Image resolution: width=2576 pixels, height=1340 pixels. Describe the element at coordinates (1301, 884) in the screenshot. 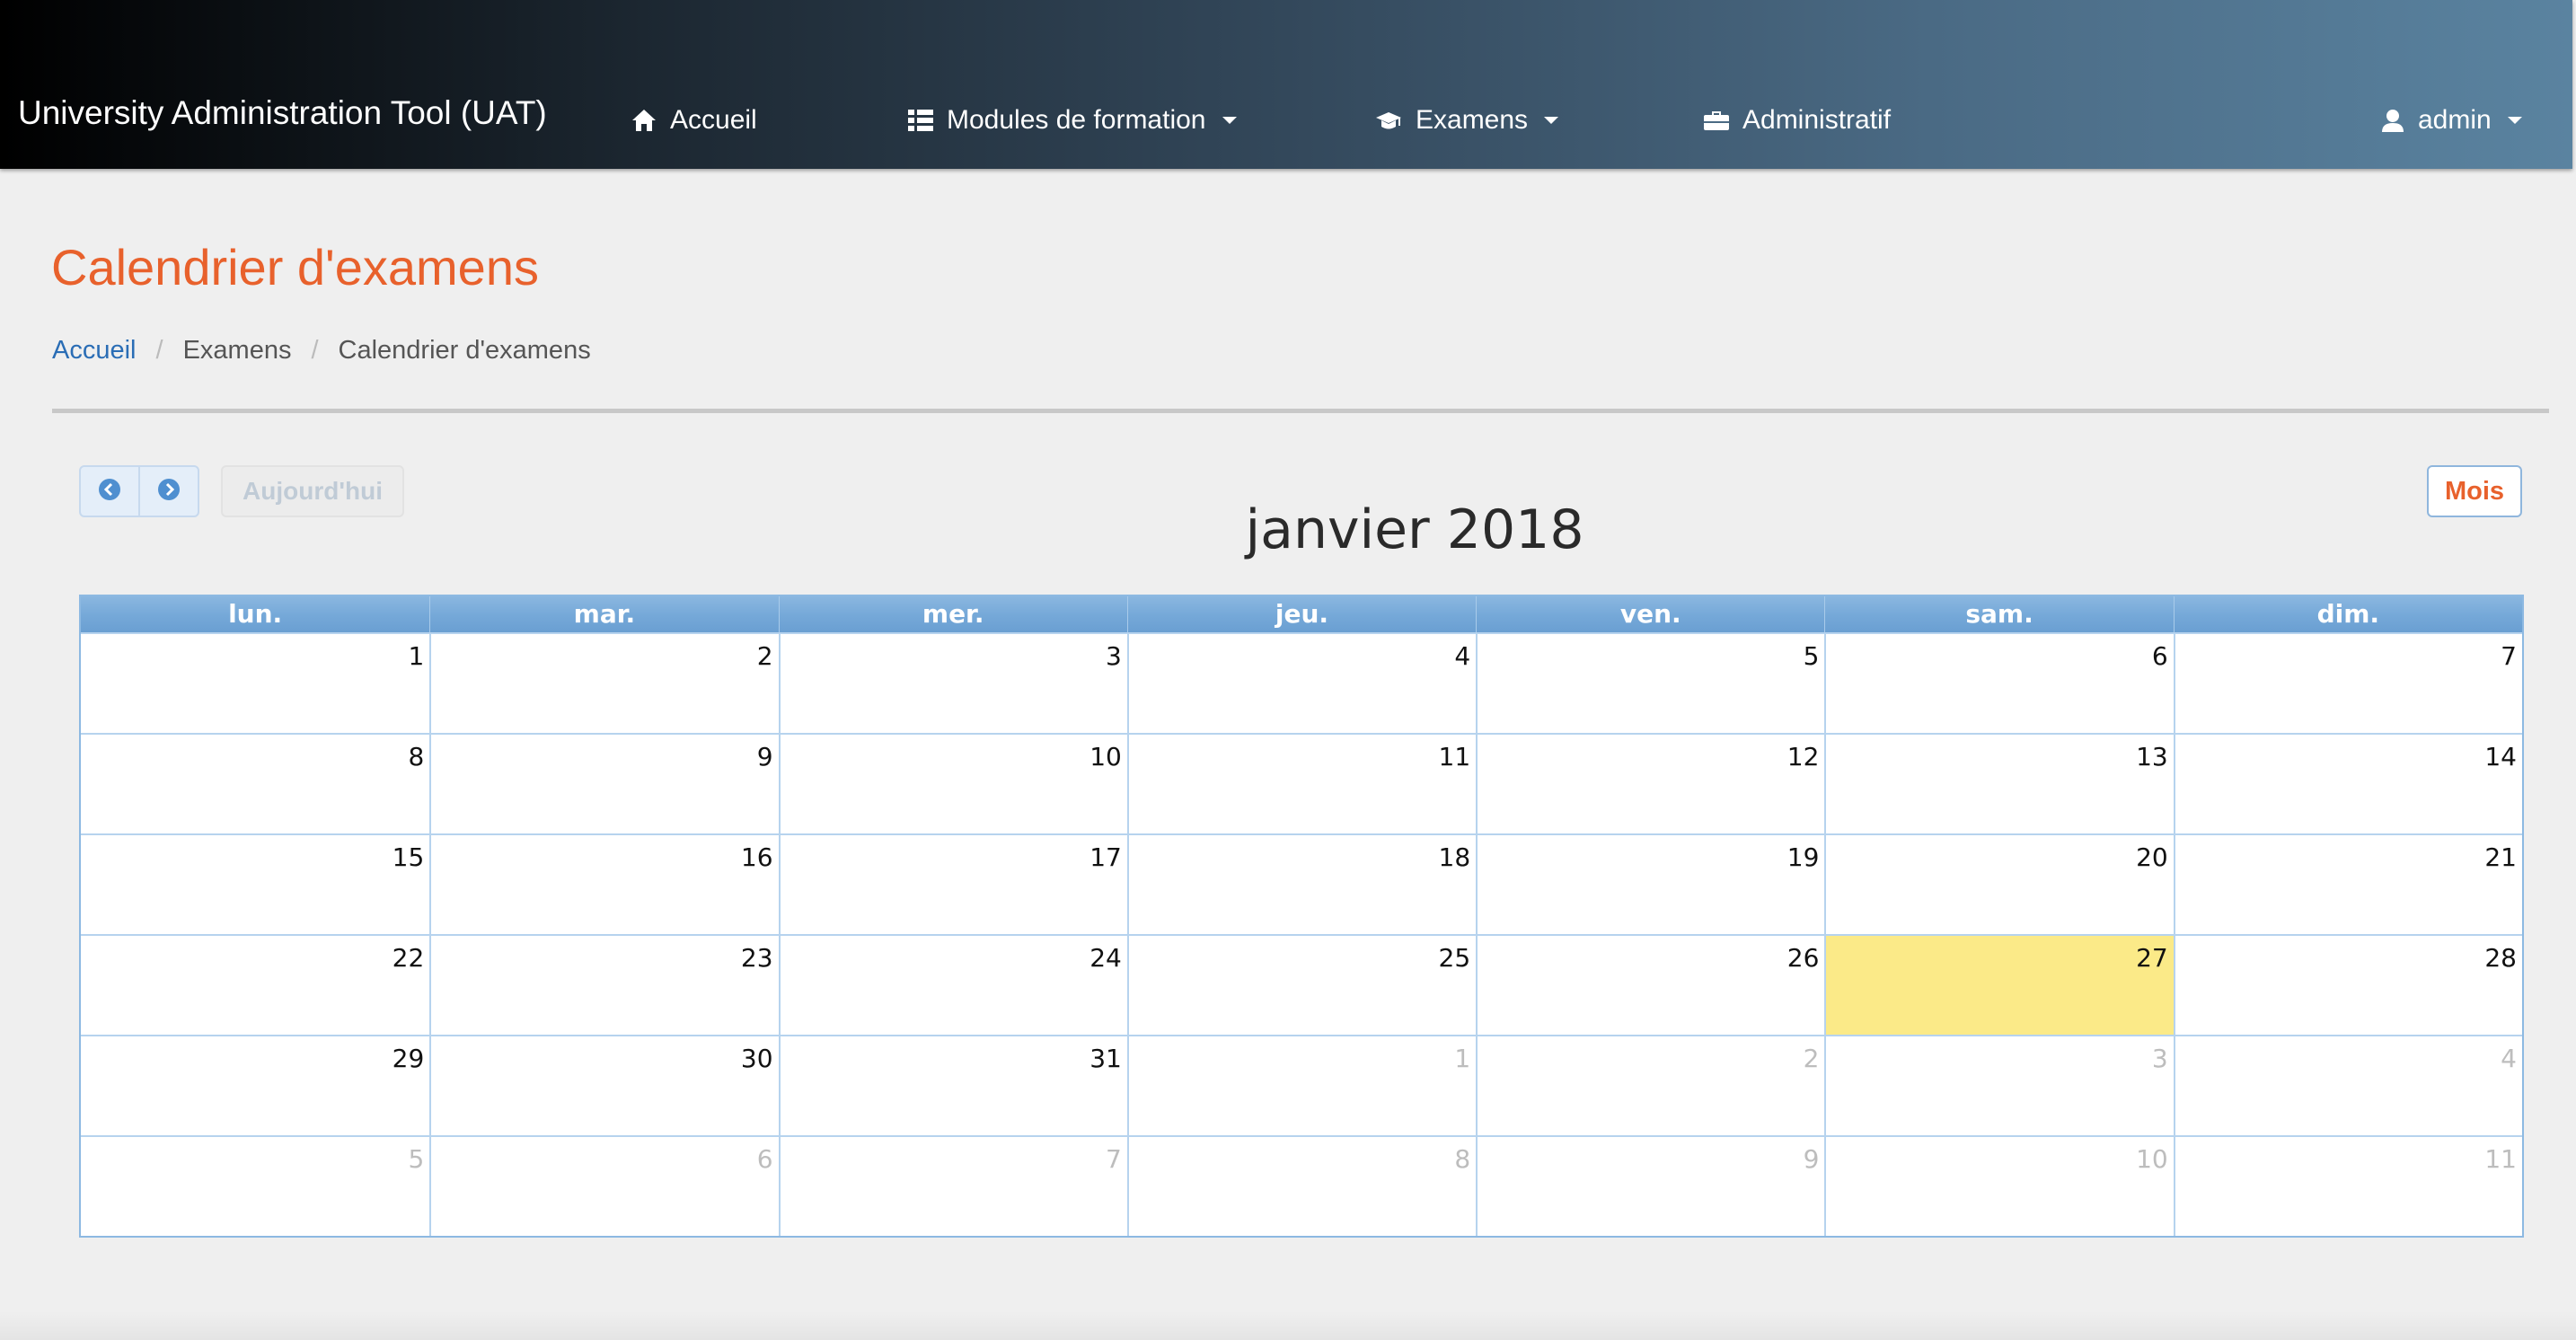

I see `calendar-day-cell: 18` at that location.